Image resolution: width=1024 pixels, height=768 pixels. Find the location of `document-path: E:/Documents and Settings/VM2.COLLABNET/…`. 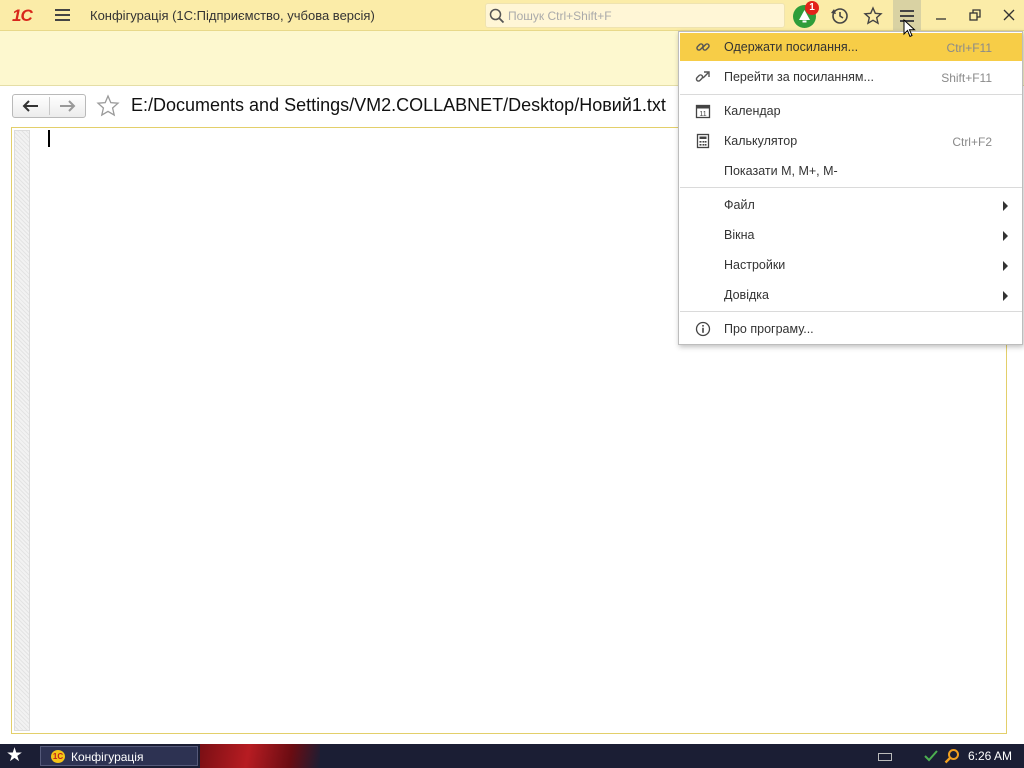

document-path: E:/Documents and Settings/VM2.COLLABNET/… is located at coordinates (398, 105).